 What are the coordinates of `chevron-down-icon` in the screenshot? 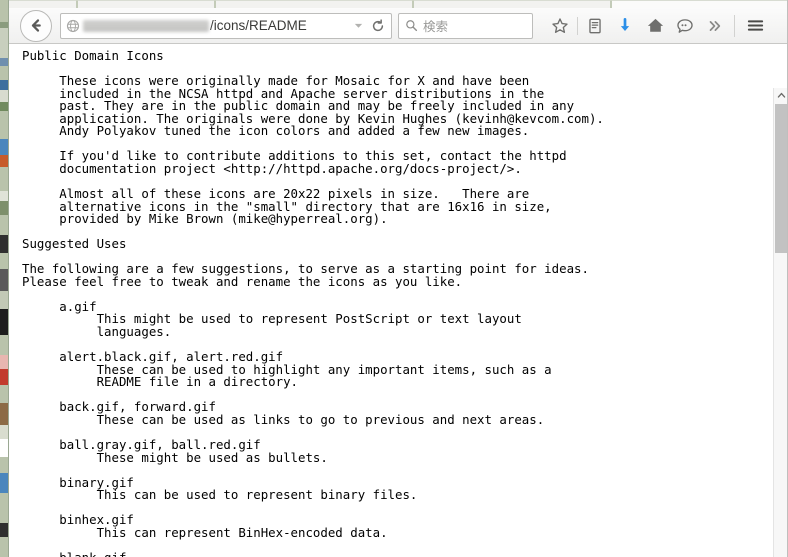 It's located at (358, 25).